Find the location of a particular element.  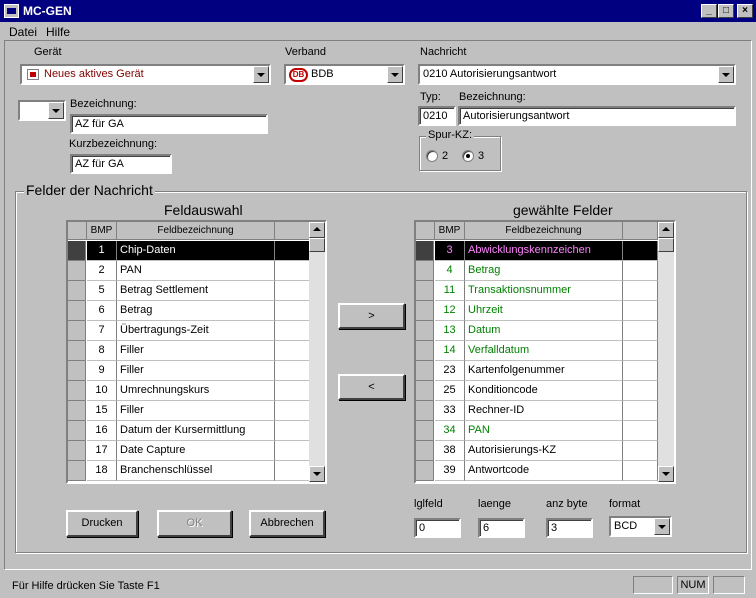

spur-label: Spur-KZ: is located at coordinates (450, 135).